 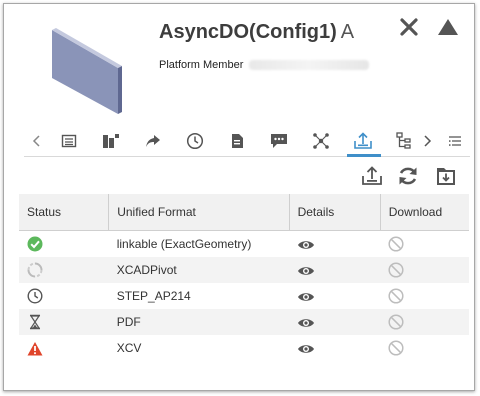 What do you see at coordinates (37, 141) in the screenshot?
I see `chevron-left-icon` at bounding box center [37, 141].